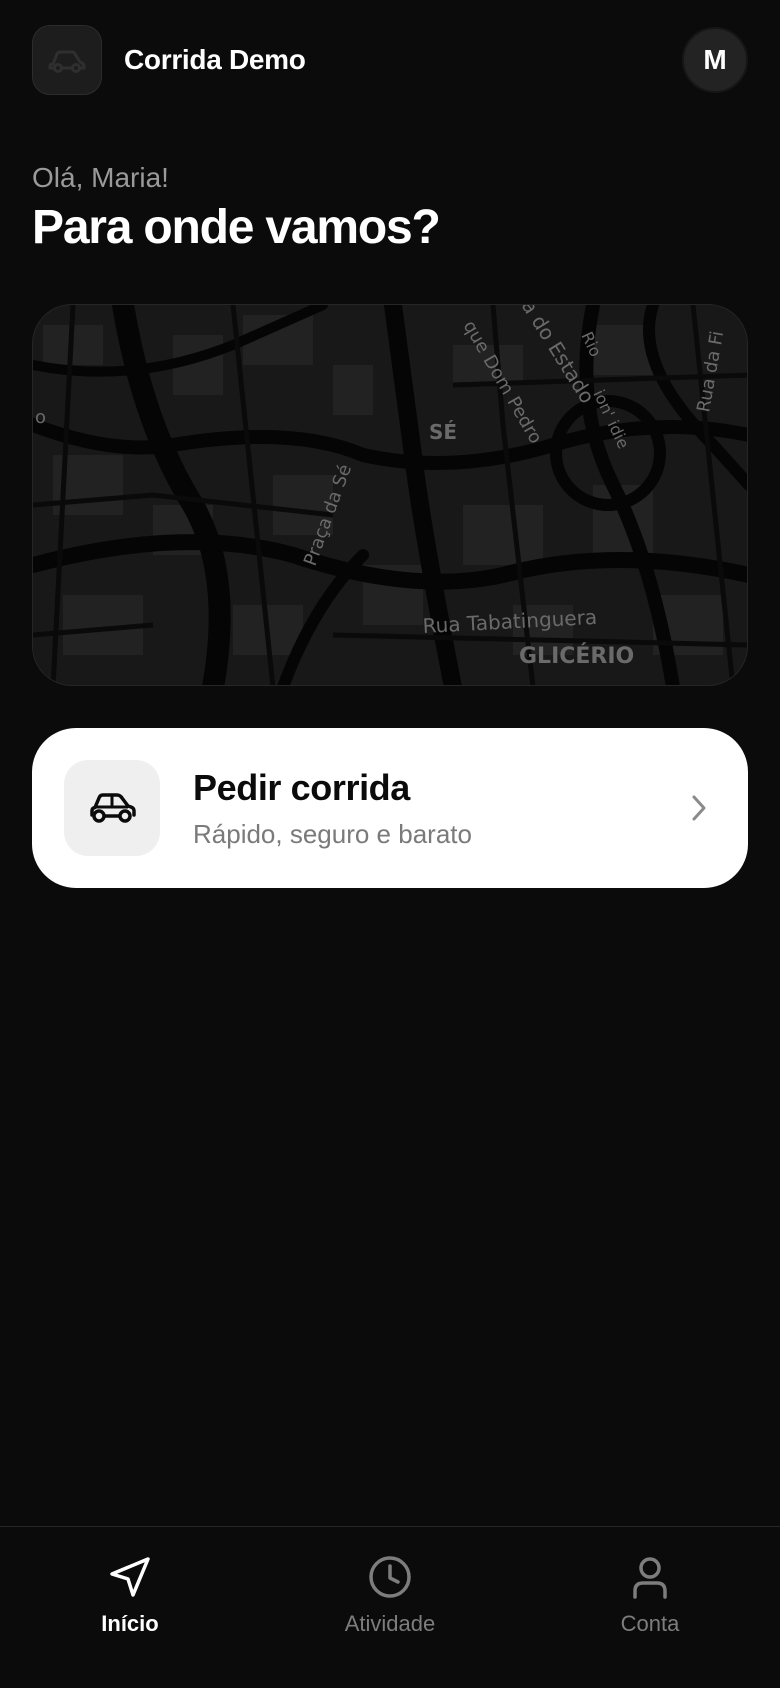 This screenshot has height=1688, width=780. I want to click on user-icon, so click(650, 1578).